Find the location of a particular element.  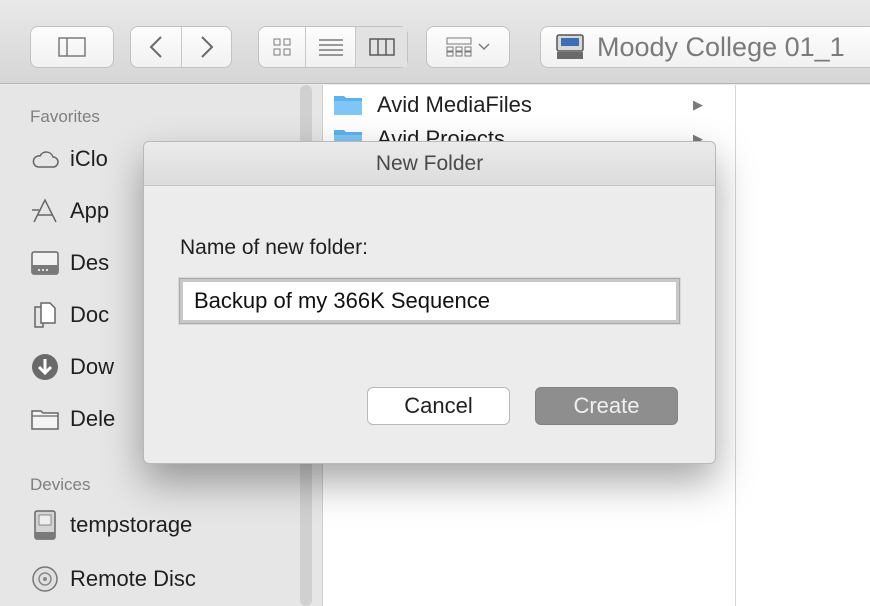

folder-name-input: Backup of my 366K Sequence is located at coordinates (429, 301).